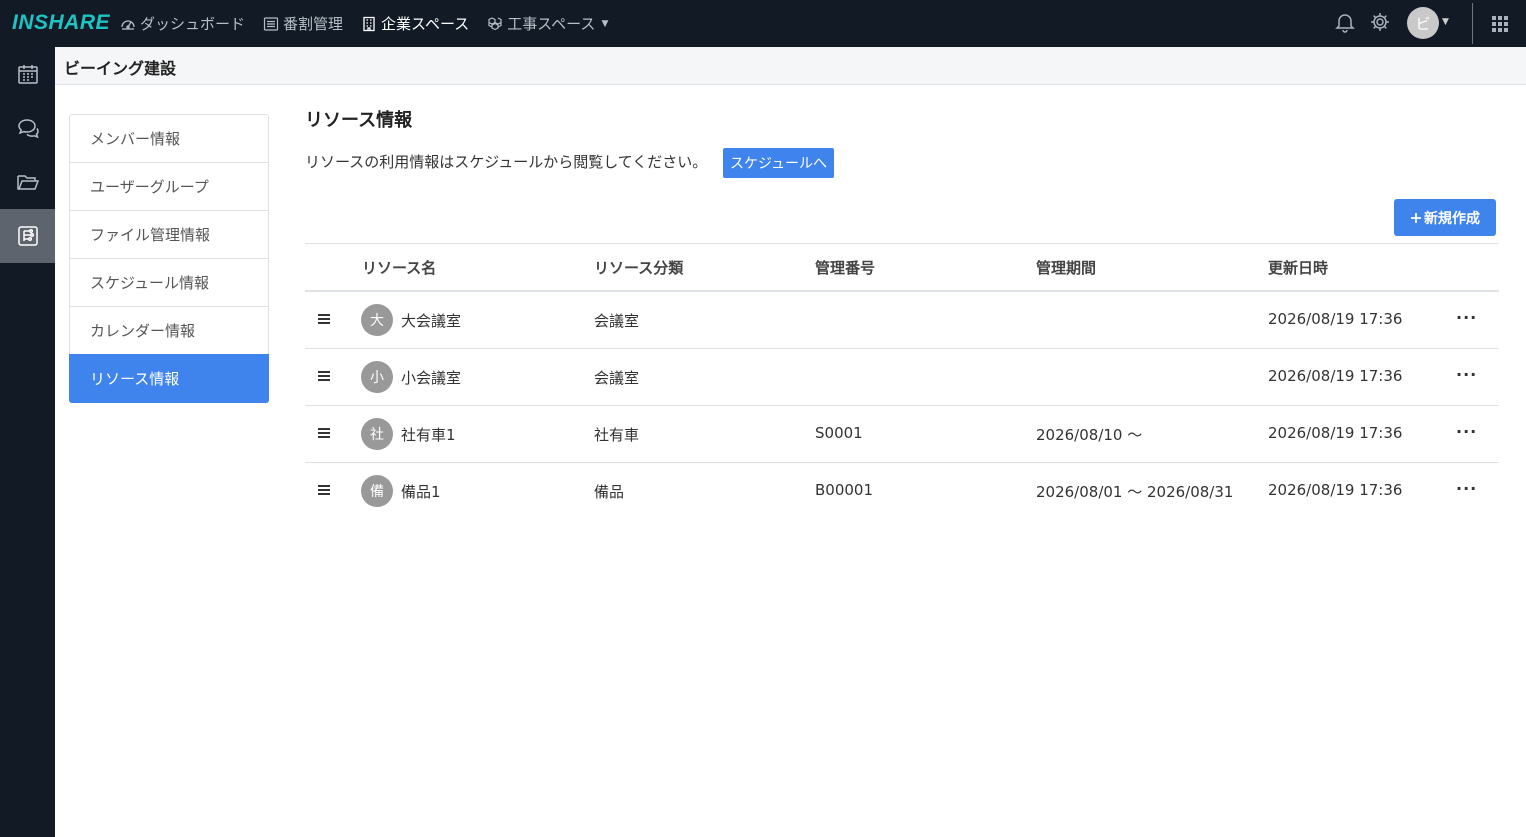 Image resolution: width=1526 pixels, height=837 pixels. Describe the element at coordinates (271, 23) in the screenshot. I see `list-icon` at that location.